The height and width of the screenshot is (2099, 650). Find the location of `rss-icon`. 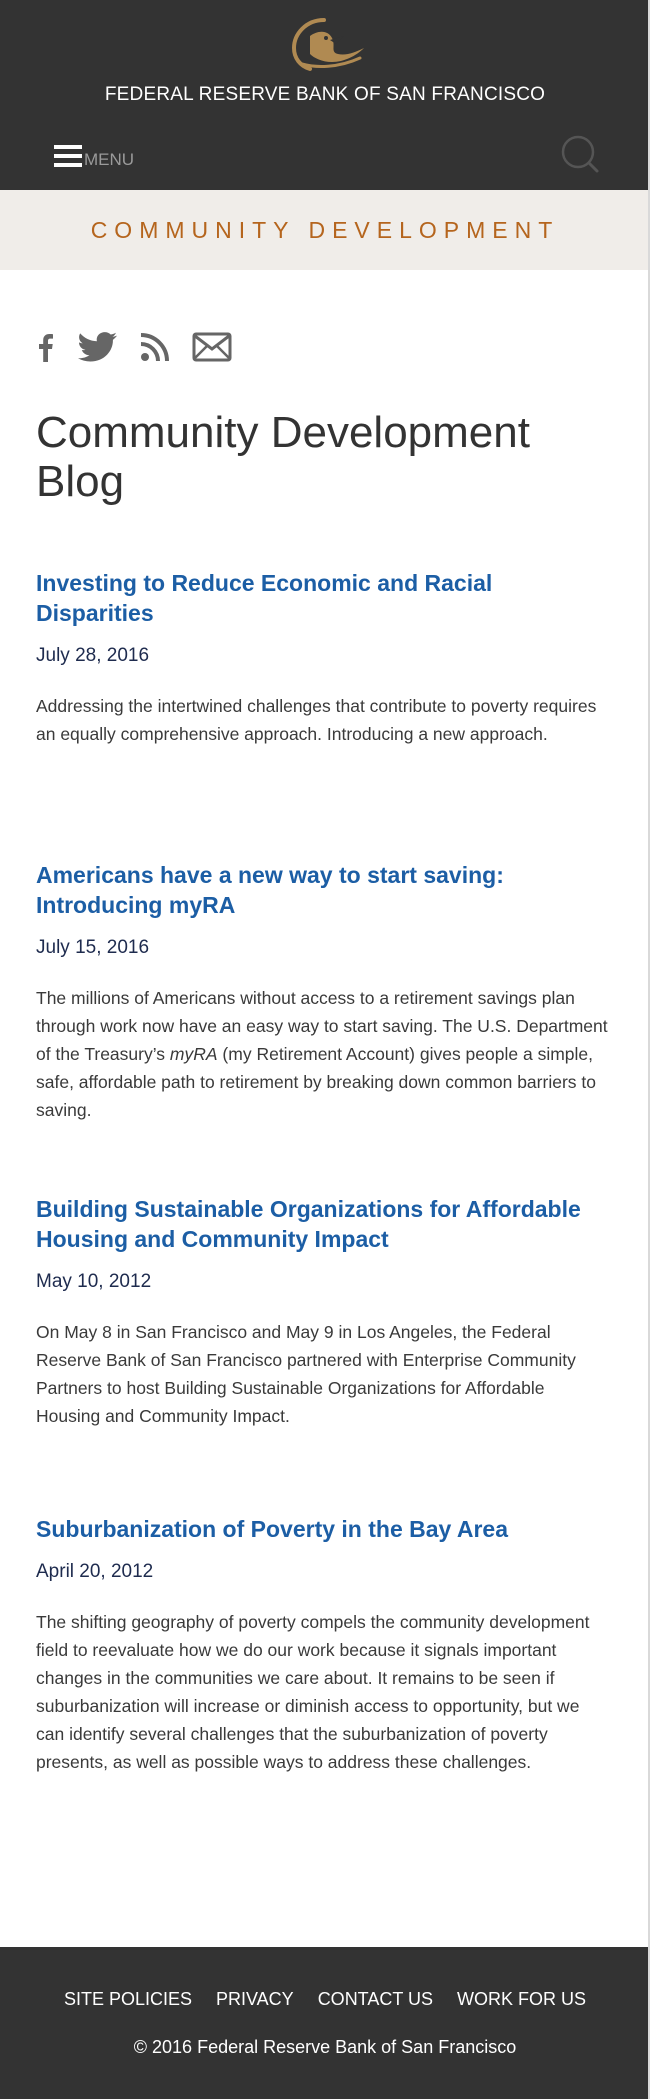

rss-icon is located at coordinates (155, 349).